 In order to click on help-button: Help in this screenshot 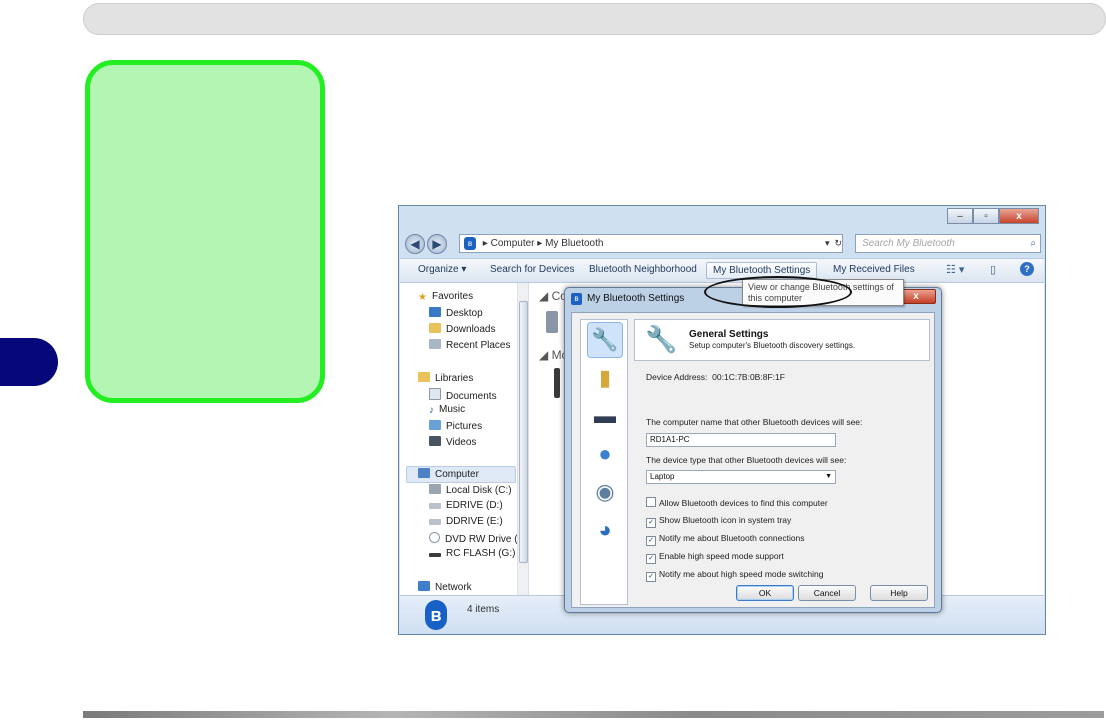, I will do `click(899, 593)`.